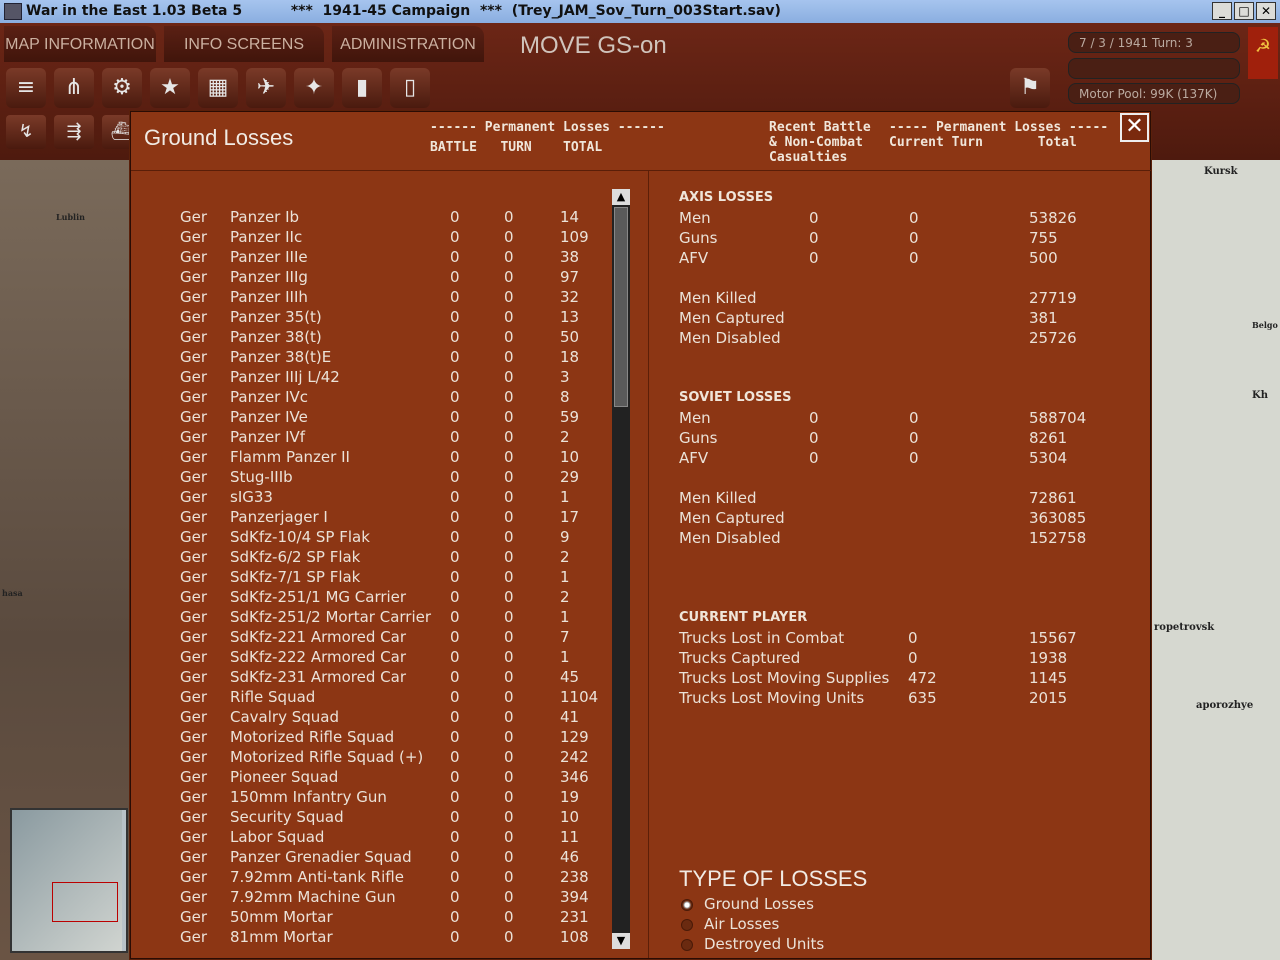  Describe the element at coordinates (565, 497) in the screenshot. I see `cell: 1` at that location.